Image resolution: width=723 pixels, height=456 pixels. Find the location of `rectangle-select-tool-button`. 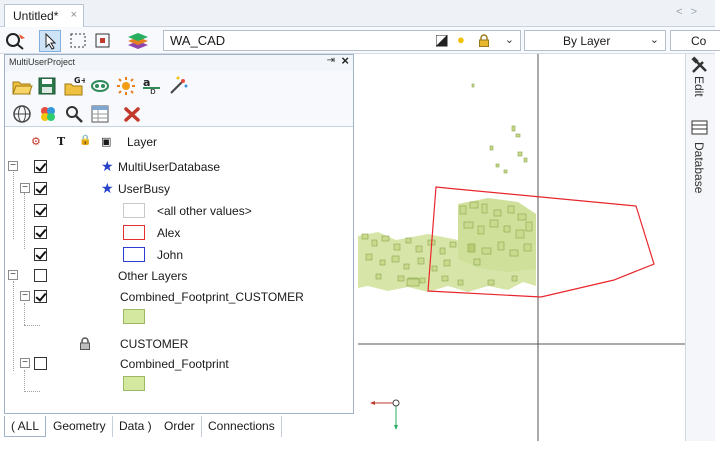

rectangle-select-tool-button is located at coordinates (78, 41).